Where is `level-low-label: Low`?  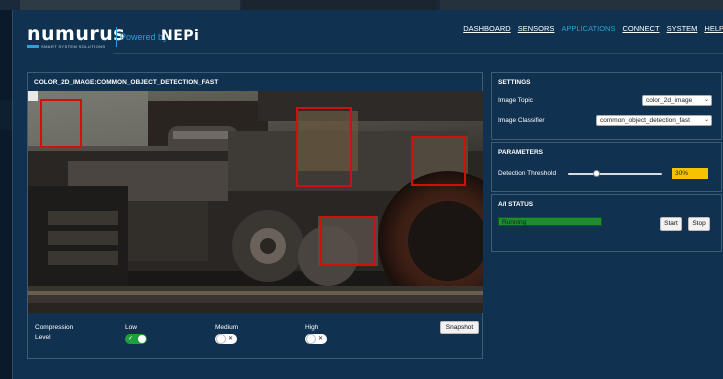
level-low-label: Low is located at coordinates (131, 327).